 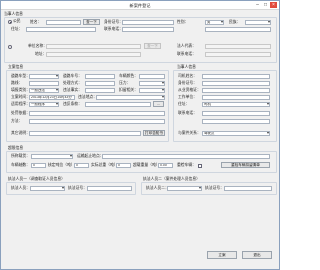 I want to click on actual-input: 0, so click(x=123, y=165).